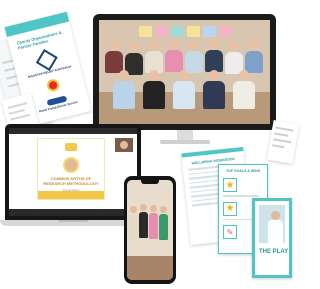 This screenshot has width=320, height=289. What do you see at coordinates (53, 85) in the screenshot?
I see `ronald-mcdonald-logo-icon` at bounding box center [53, 85].